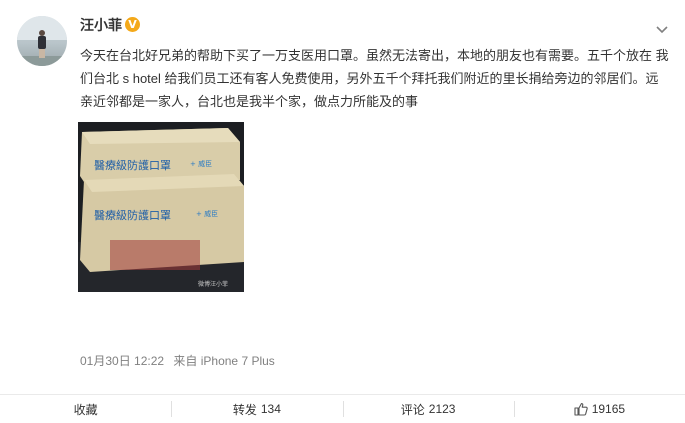 This screenshot has width=685, height=423. I want to click on favorite-label: 收藏, so click(85, 409).